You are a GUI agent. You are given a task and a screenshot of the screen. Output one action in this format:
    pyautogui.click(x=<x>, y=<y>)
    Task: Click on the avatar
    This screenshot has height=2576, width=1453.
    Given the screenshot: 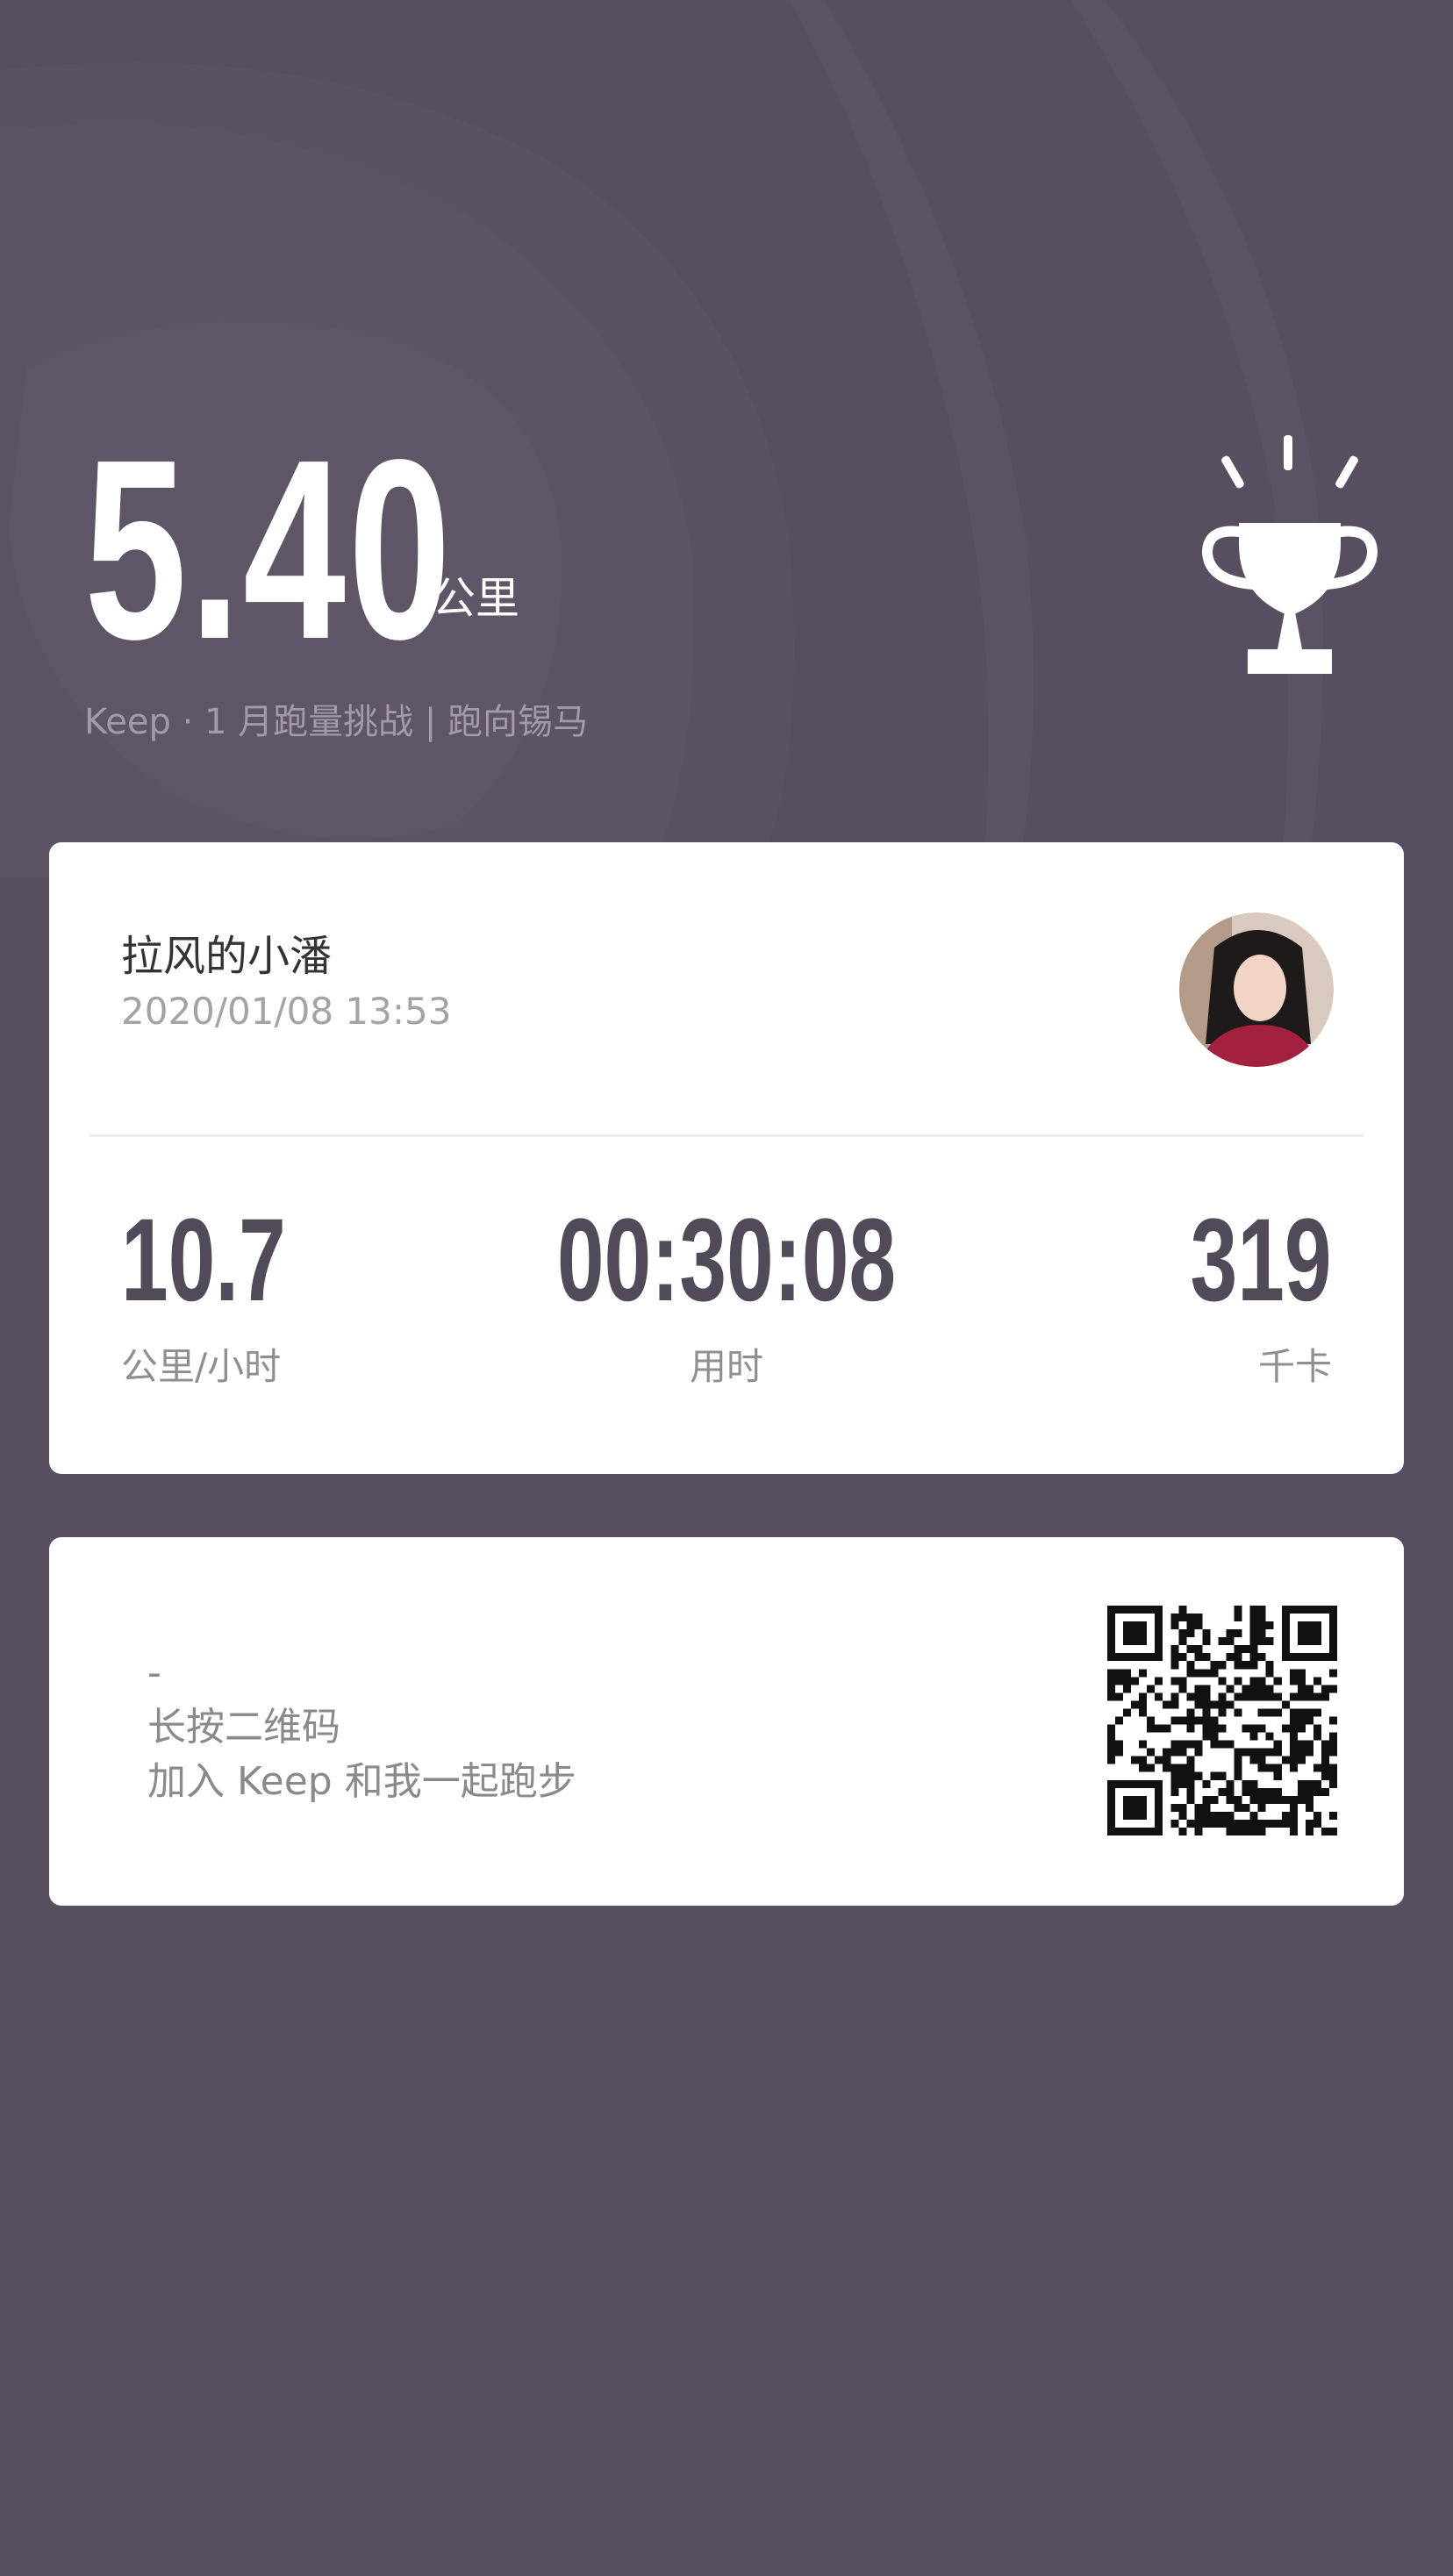 What is the action you would take?
    pyautogui.click(x=1257, y=989)
    